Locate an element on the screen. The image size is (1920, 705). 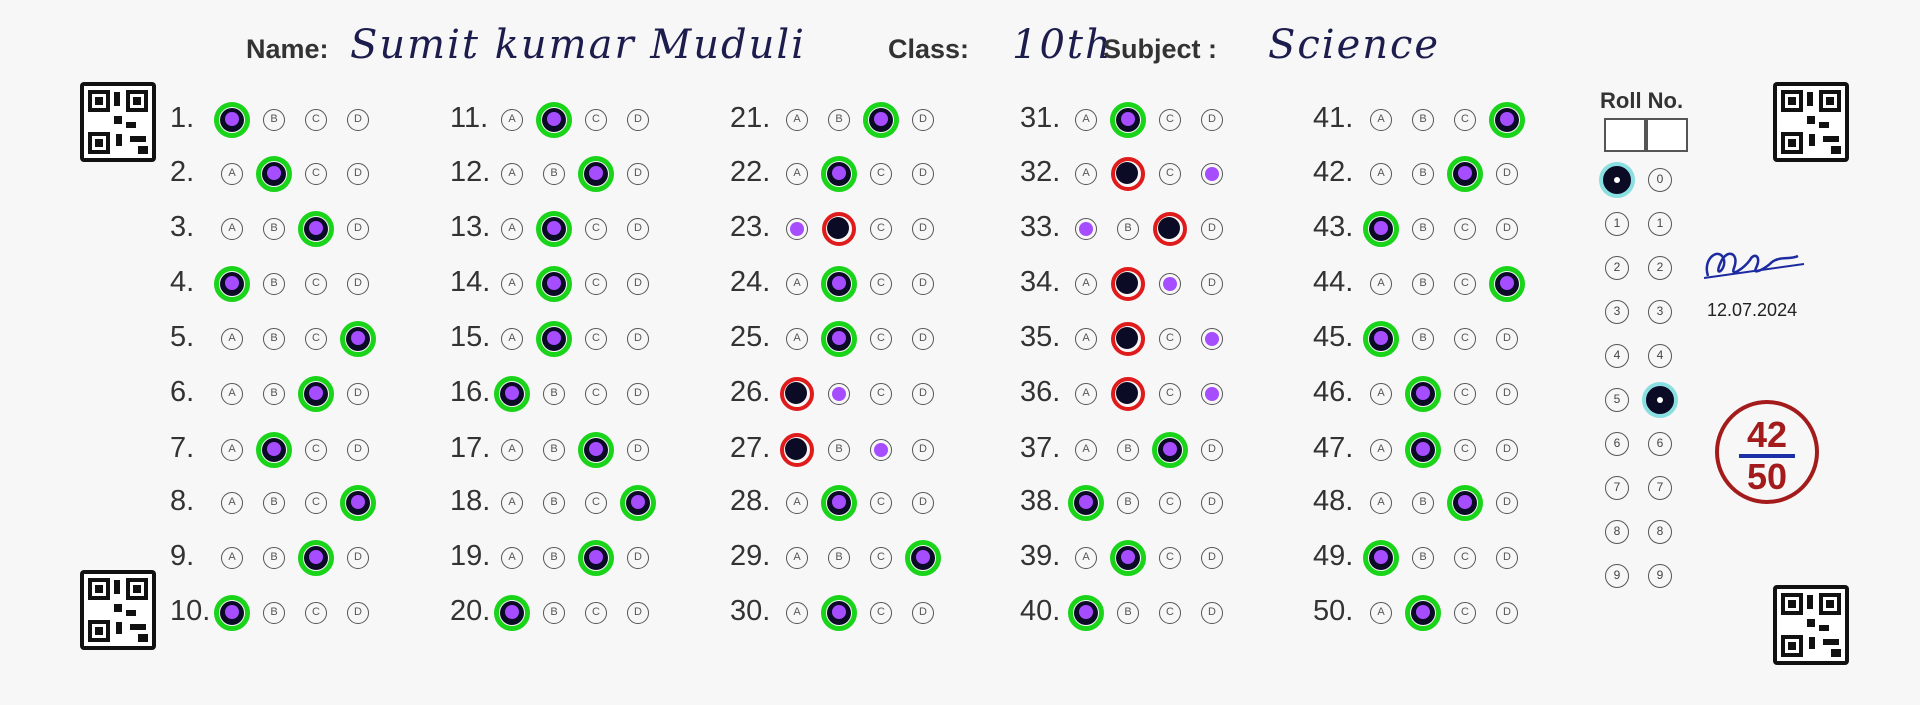
roll-digit-bubble: 6 is located at coordinates (1617, 444).